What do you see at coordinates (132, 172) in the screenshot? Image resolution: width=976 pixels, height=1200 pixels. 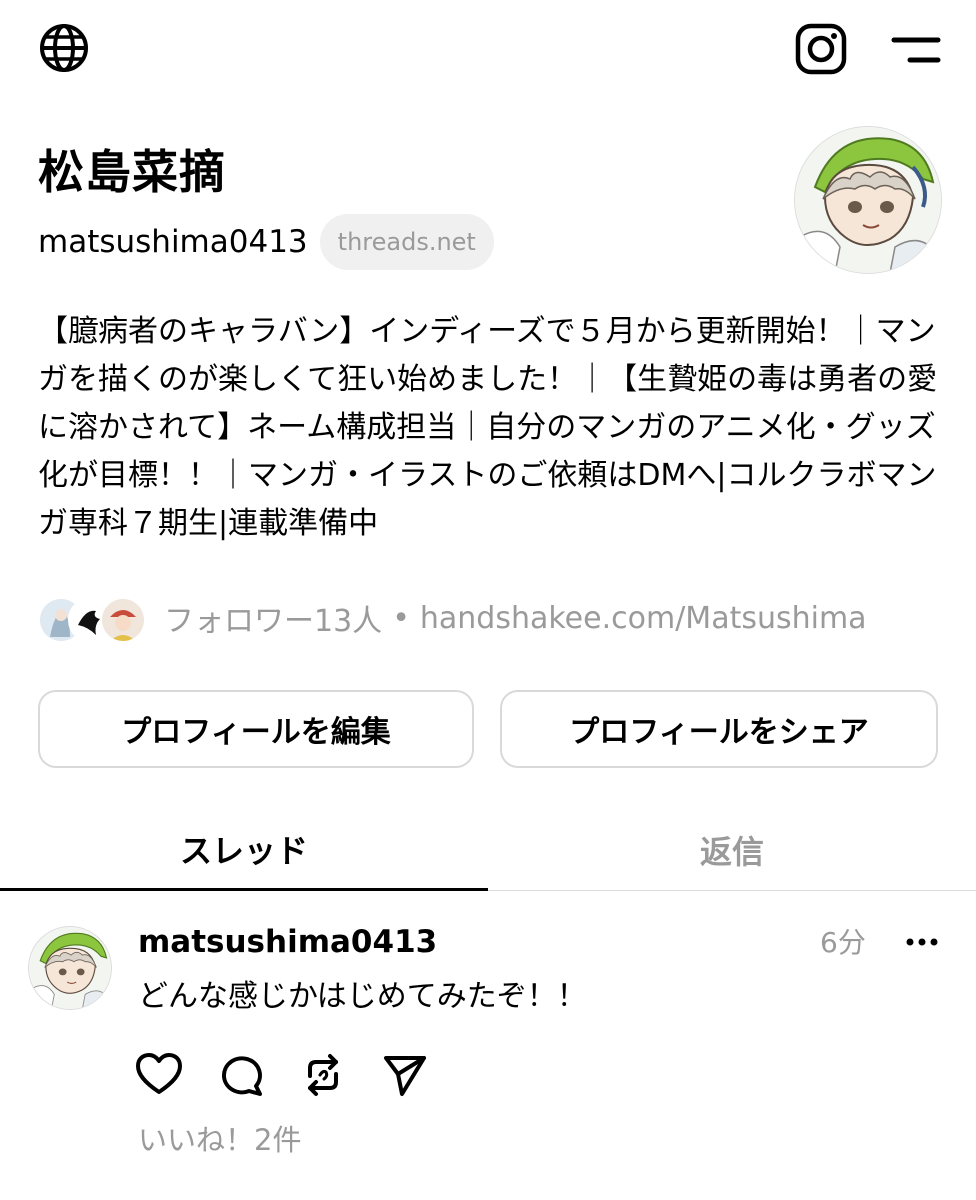 I see `profile-name: 松島菜摘` at bounding box center [132, 172].